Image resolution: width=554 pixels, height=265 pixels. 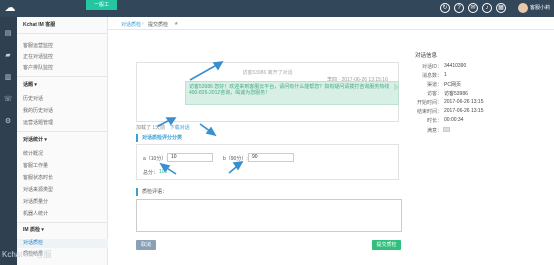 What do you see at coordinates (267, 192) in the screenshot?
I see `comment-section-title: 质检评语：` at bounding box center [267, 192].